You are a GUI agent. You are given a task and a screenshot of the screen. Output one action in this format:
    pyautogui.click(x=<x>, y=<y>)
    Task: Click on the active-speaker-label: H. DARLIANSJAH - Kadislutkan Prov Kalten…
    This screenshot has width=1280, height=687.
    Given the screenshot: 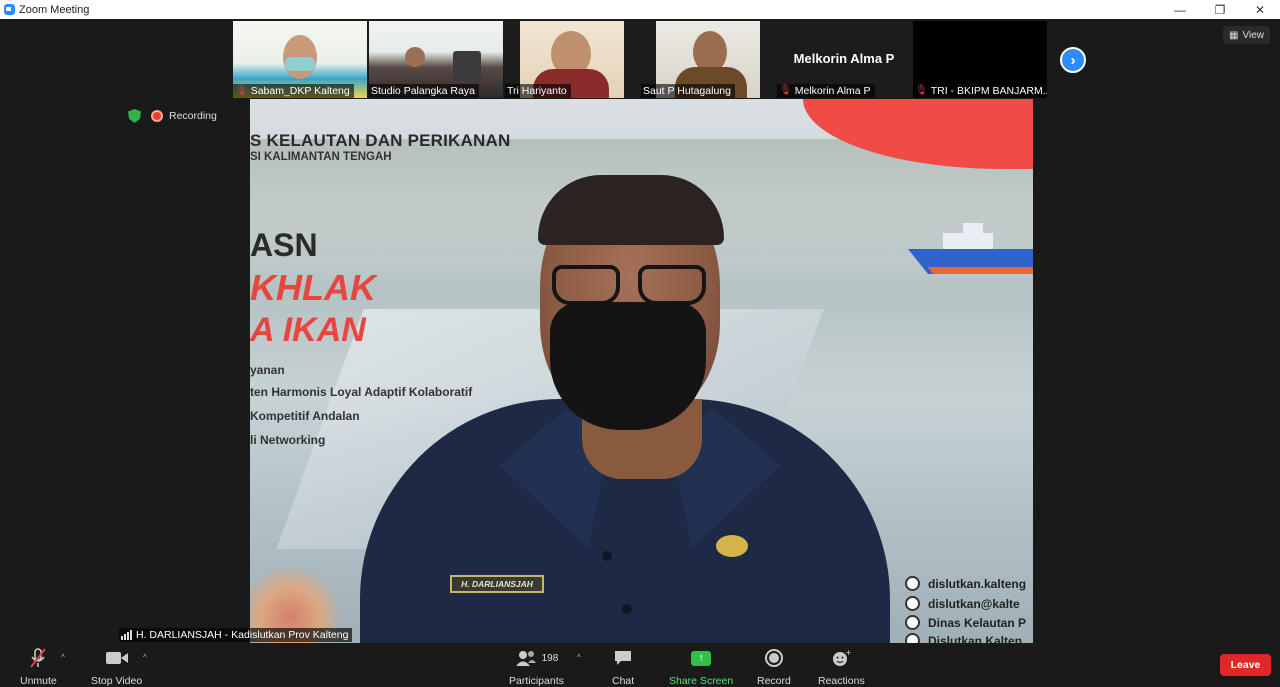 What is the action you would take?
    pyautogui.click(x=236, y=635)
    